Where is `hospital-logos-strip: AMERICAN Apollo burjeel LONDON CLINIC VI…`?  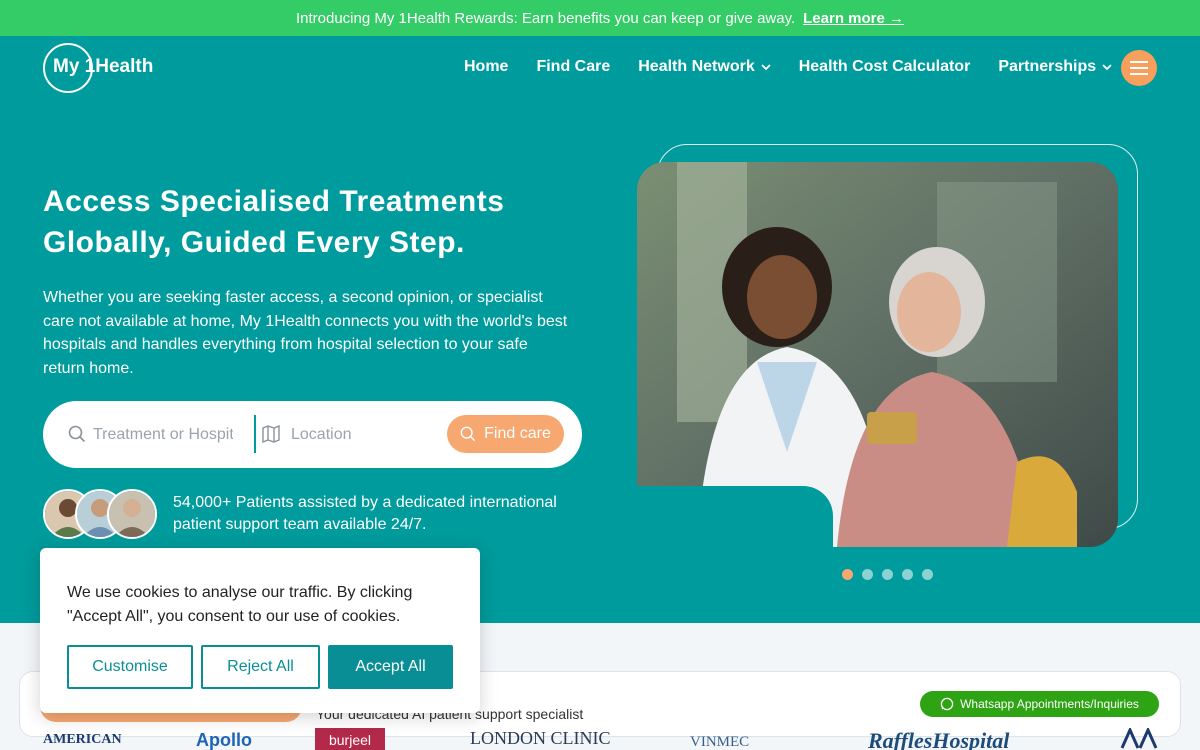
hospital-logos-strip: AMERICAN Apollo burjeel LONDON CLINIC VI… is located at coordinates (600, 739).